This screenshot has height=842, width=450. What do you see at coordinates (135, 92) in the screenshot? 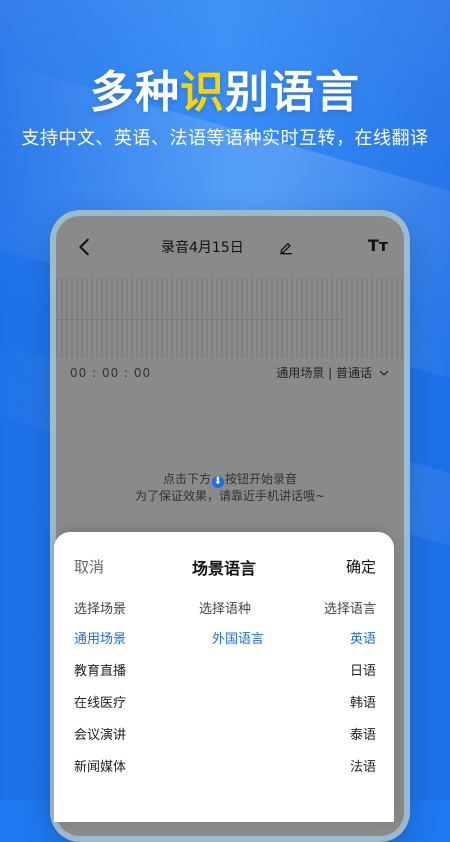
I see `hero-title-part1: 多种` at bounding box center [135, 92].